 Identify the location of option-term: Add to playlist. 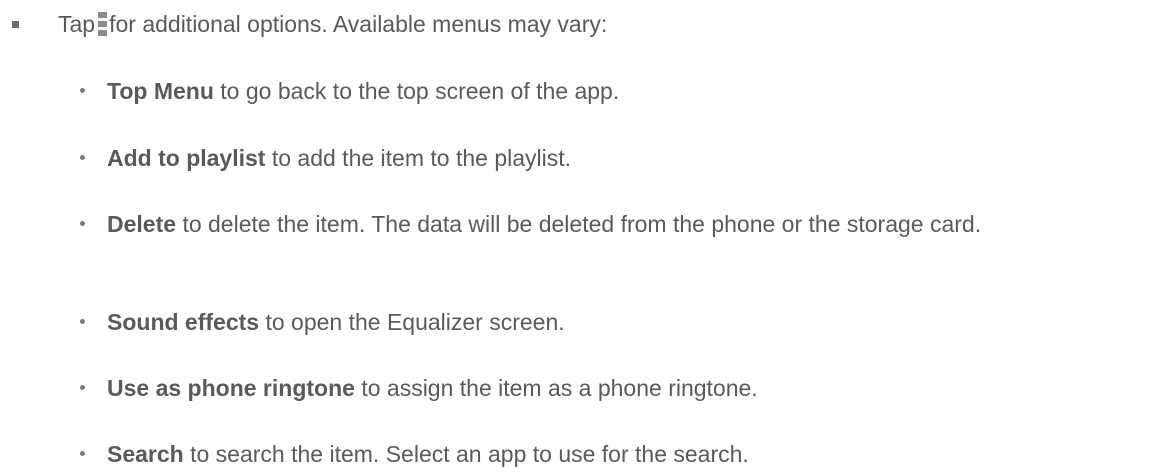
(186, 158).